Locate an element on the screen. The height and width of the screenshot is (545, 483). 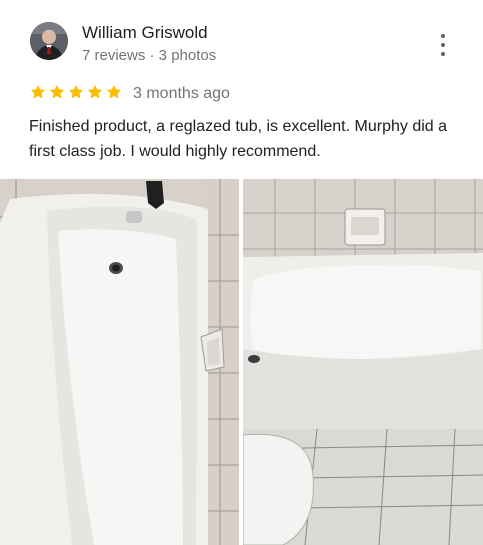
rating-stars is located at coordinates (76, 92).